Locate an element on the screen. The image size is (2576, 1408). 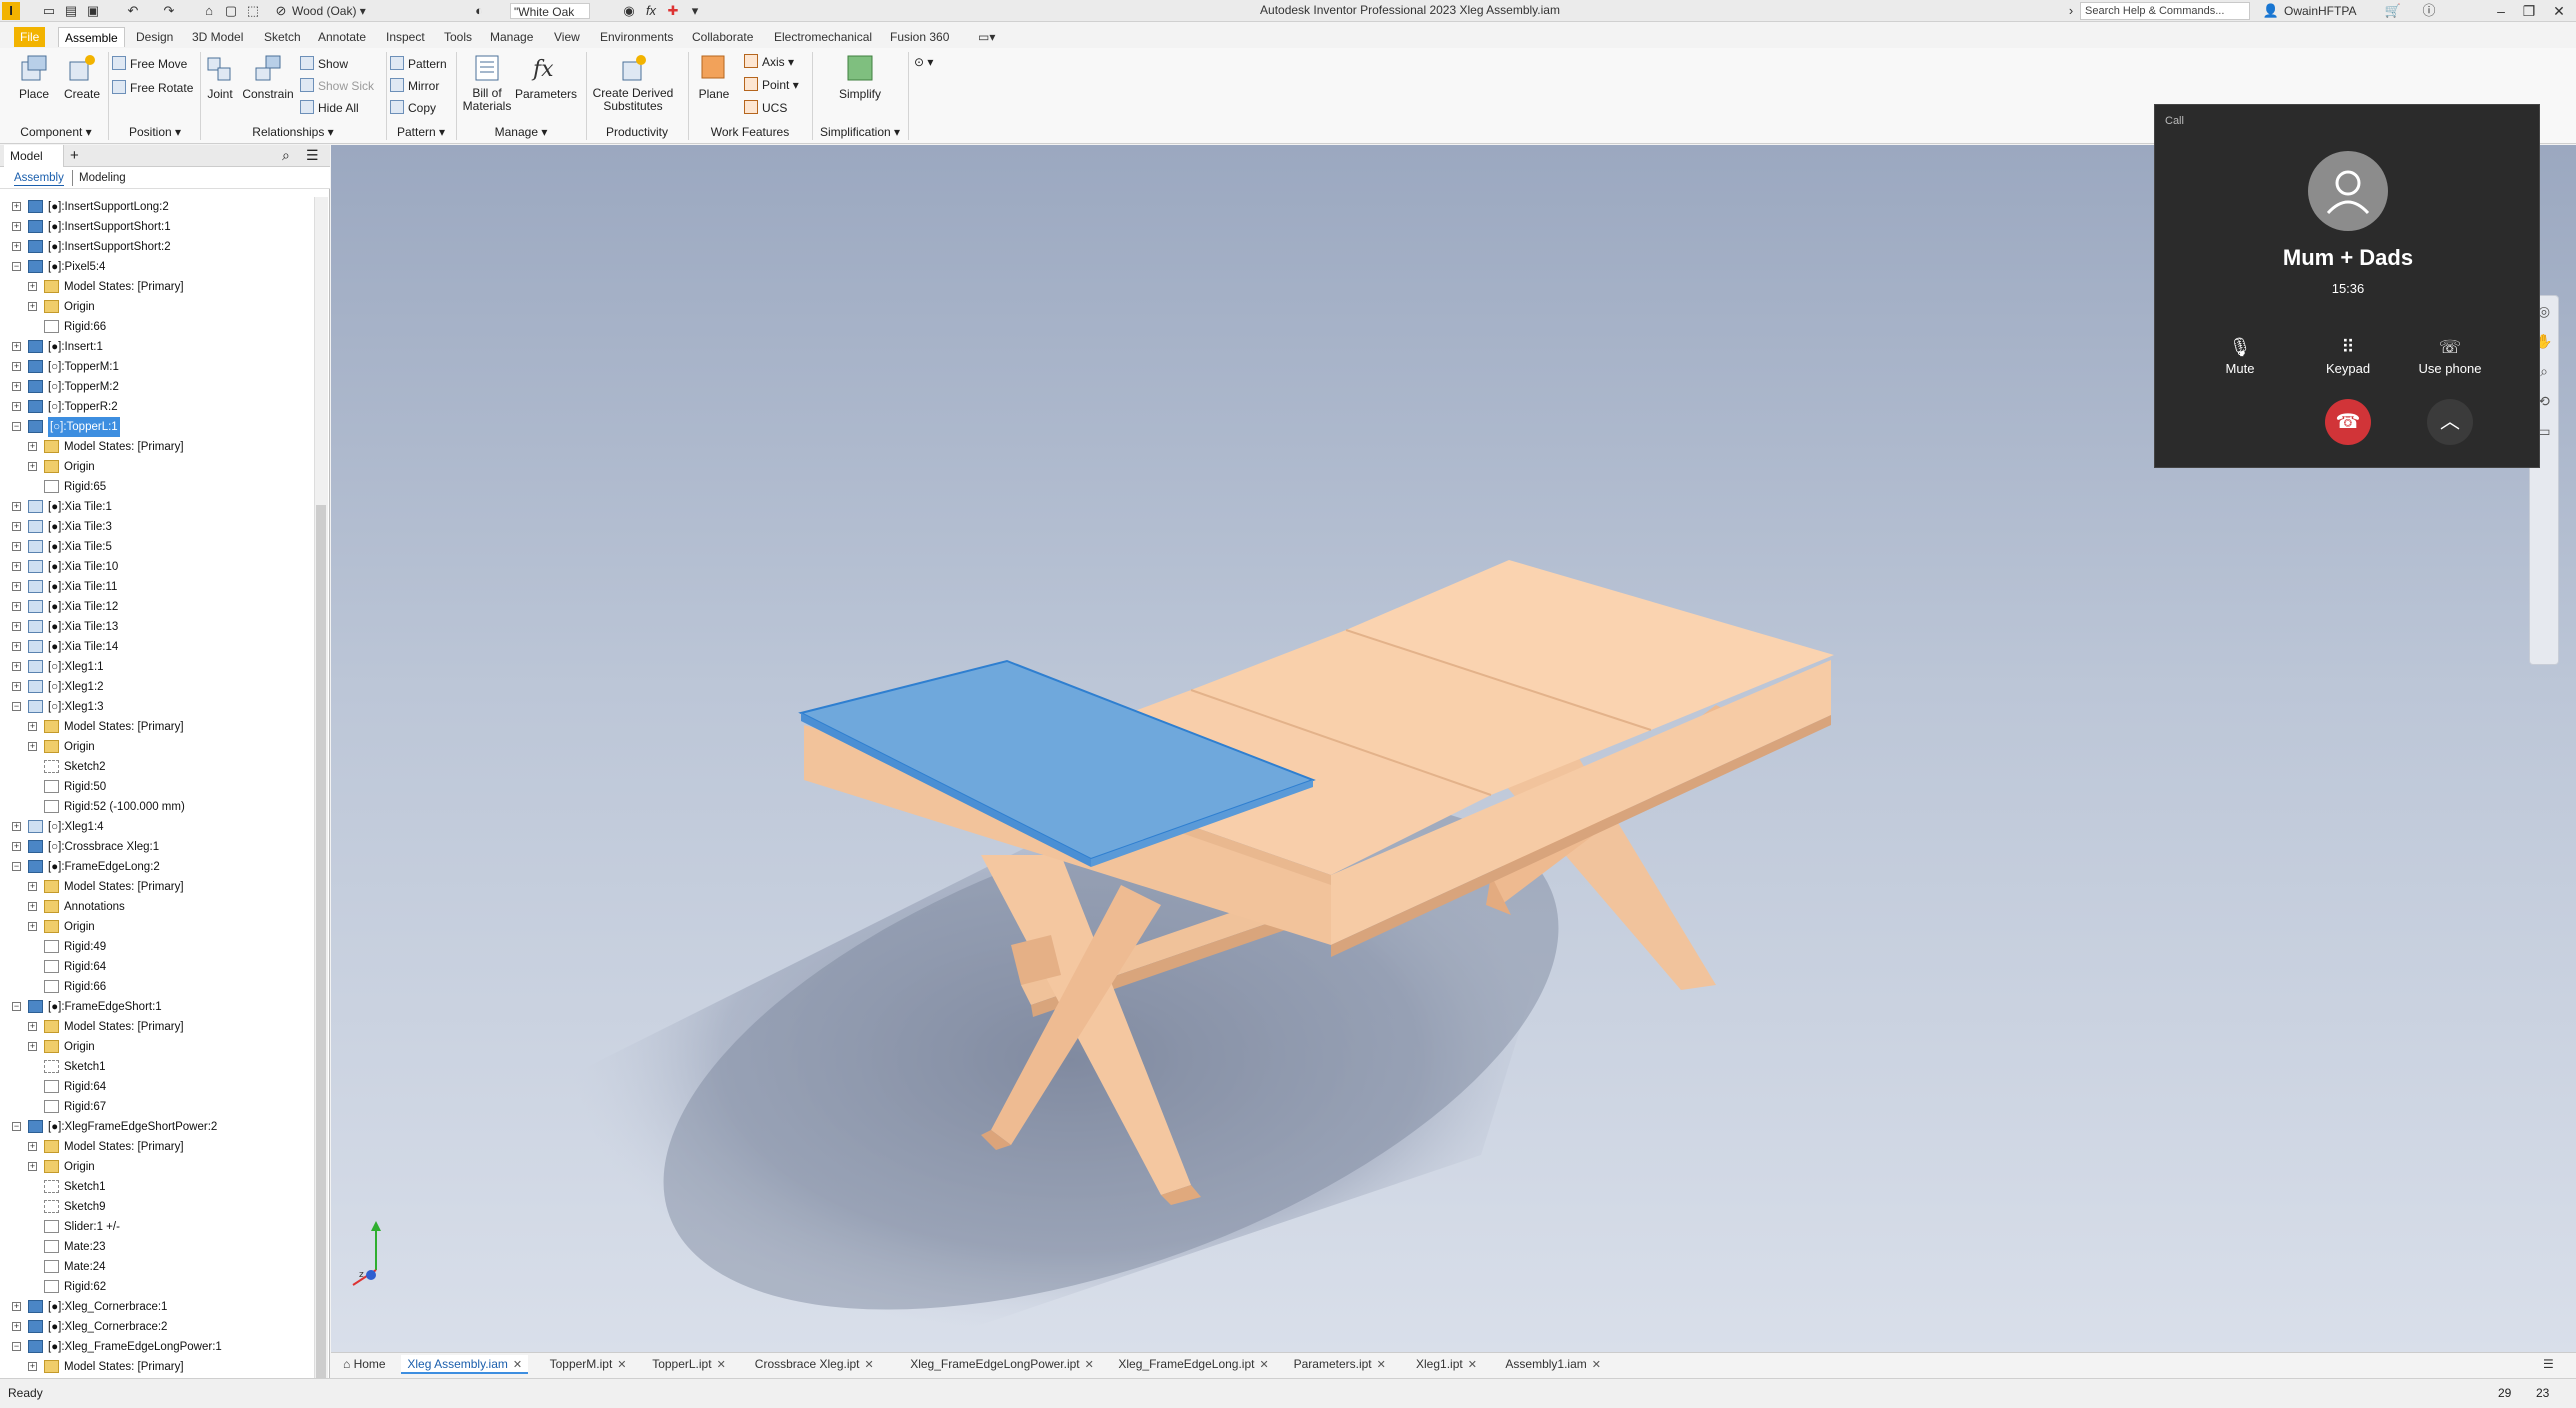
tab-3d-model: 3D Model is located at coordinates (217, 37).